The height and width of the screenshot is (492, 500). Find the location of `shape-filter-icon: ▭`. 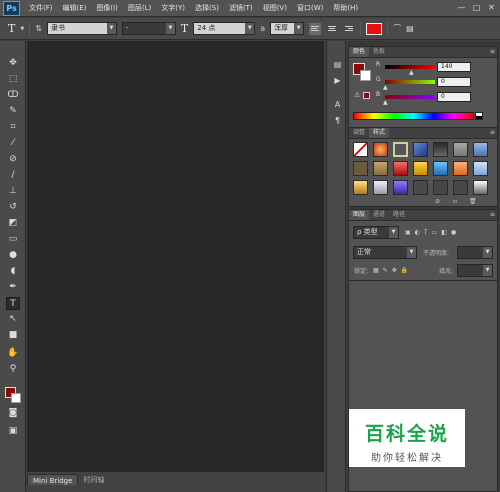

shape-filter-icon: ▭ is located at coordinates (435, 232).